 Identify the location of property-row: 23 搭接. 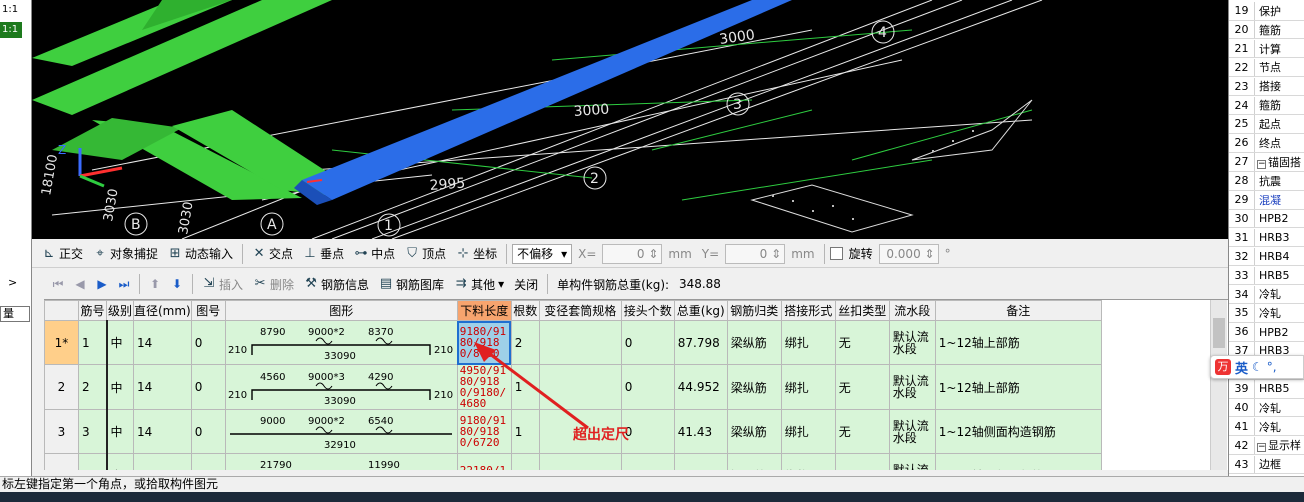
(1266, 87).